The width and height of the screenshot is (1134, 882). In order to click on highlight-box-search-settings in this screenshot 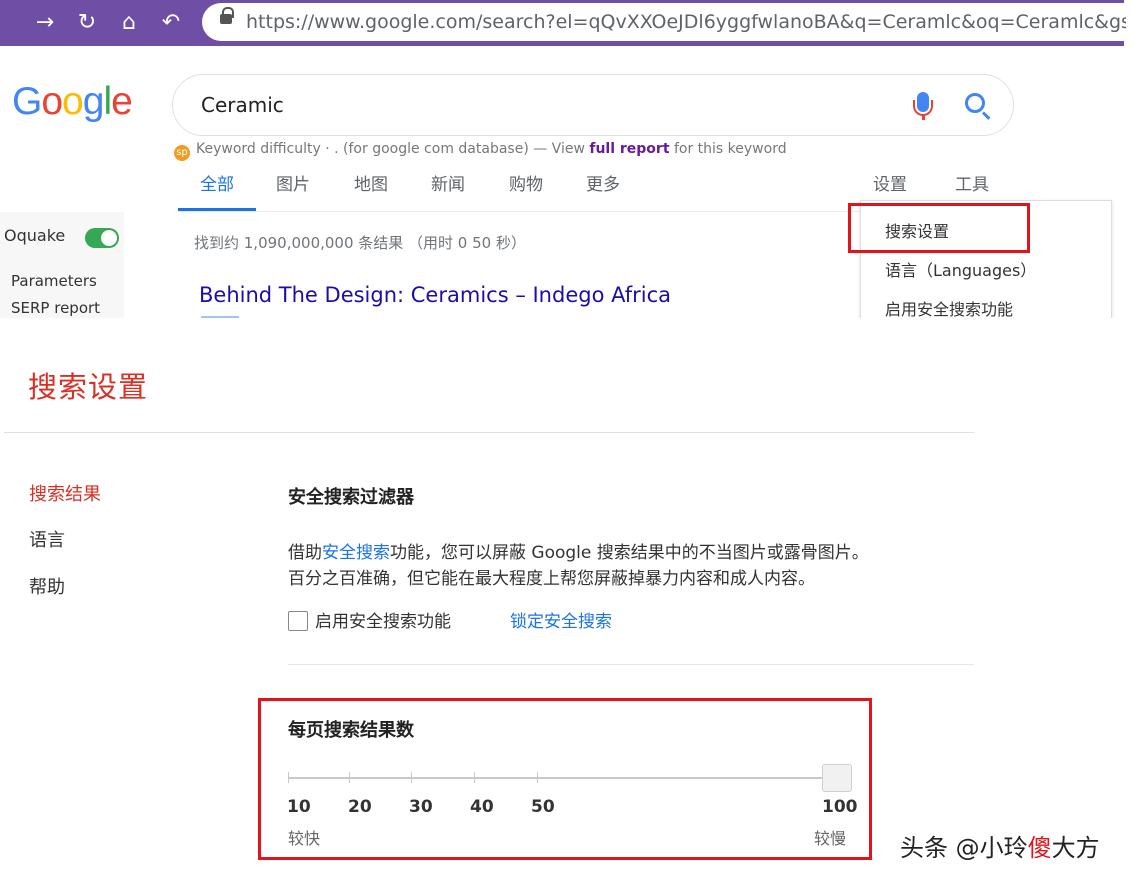, I will do `click(939, 228)`.